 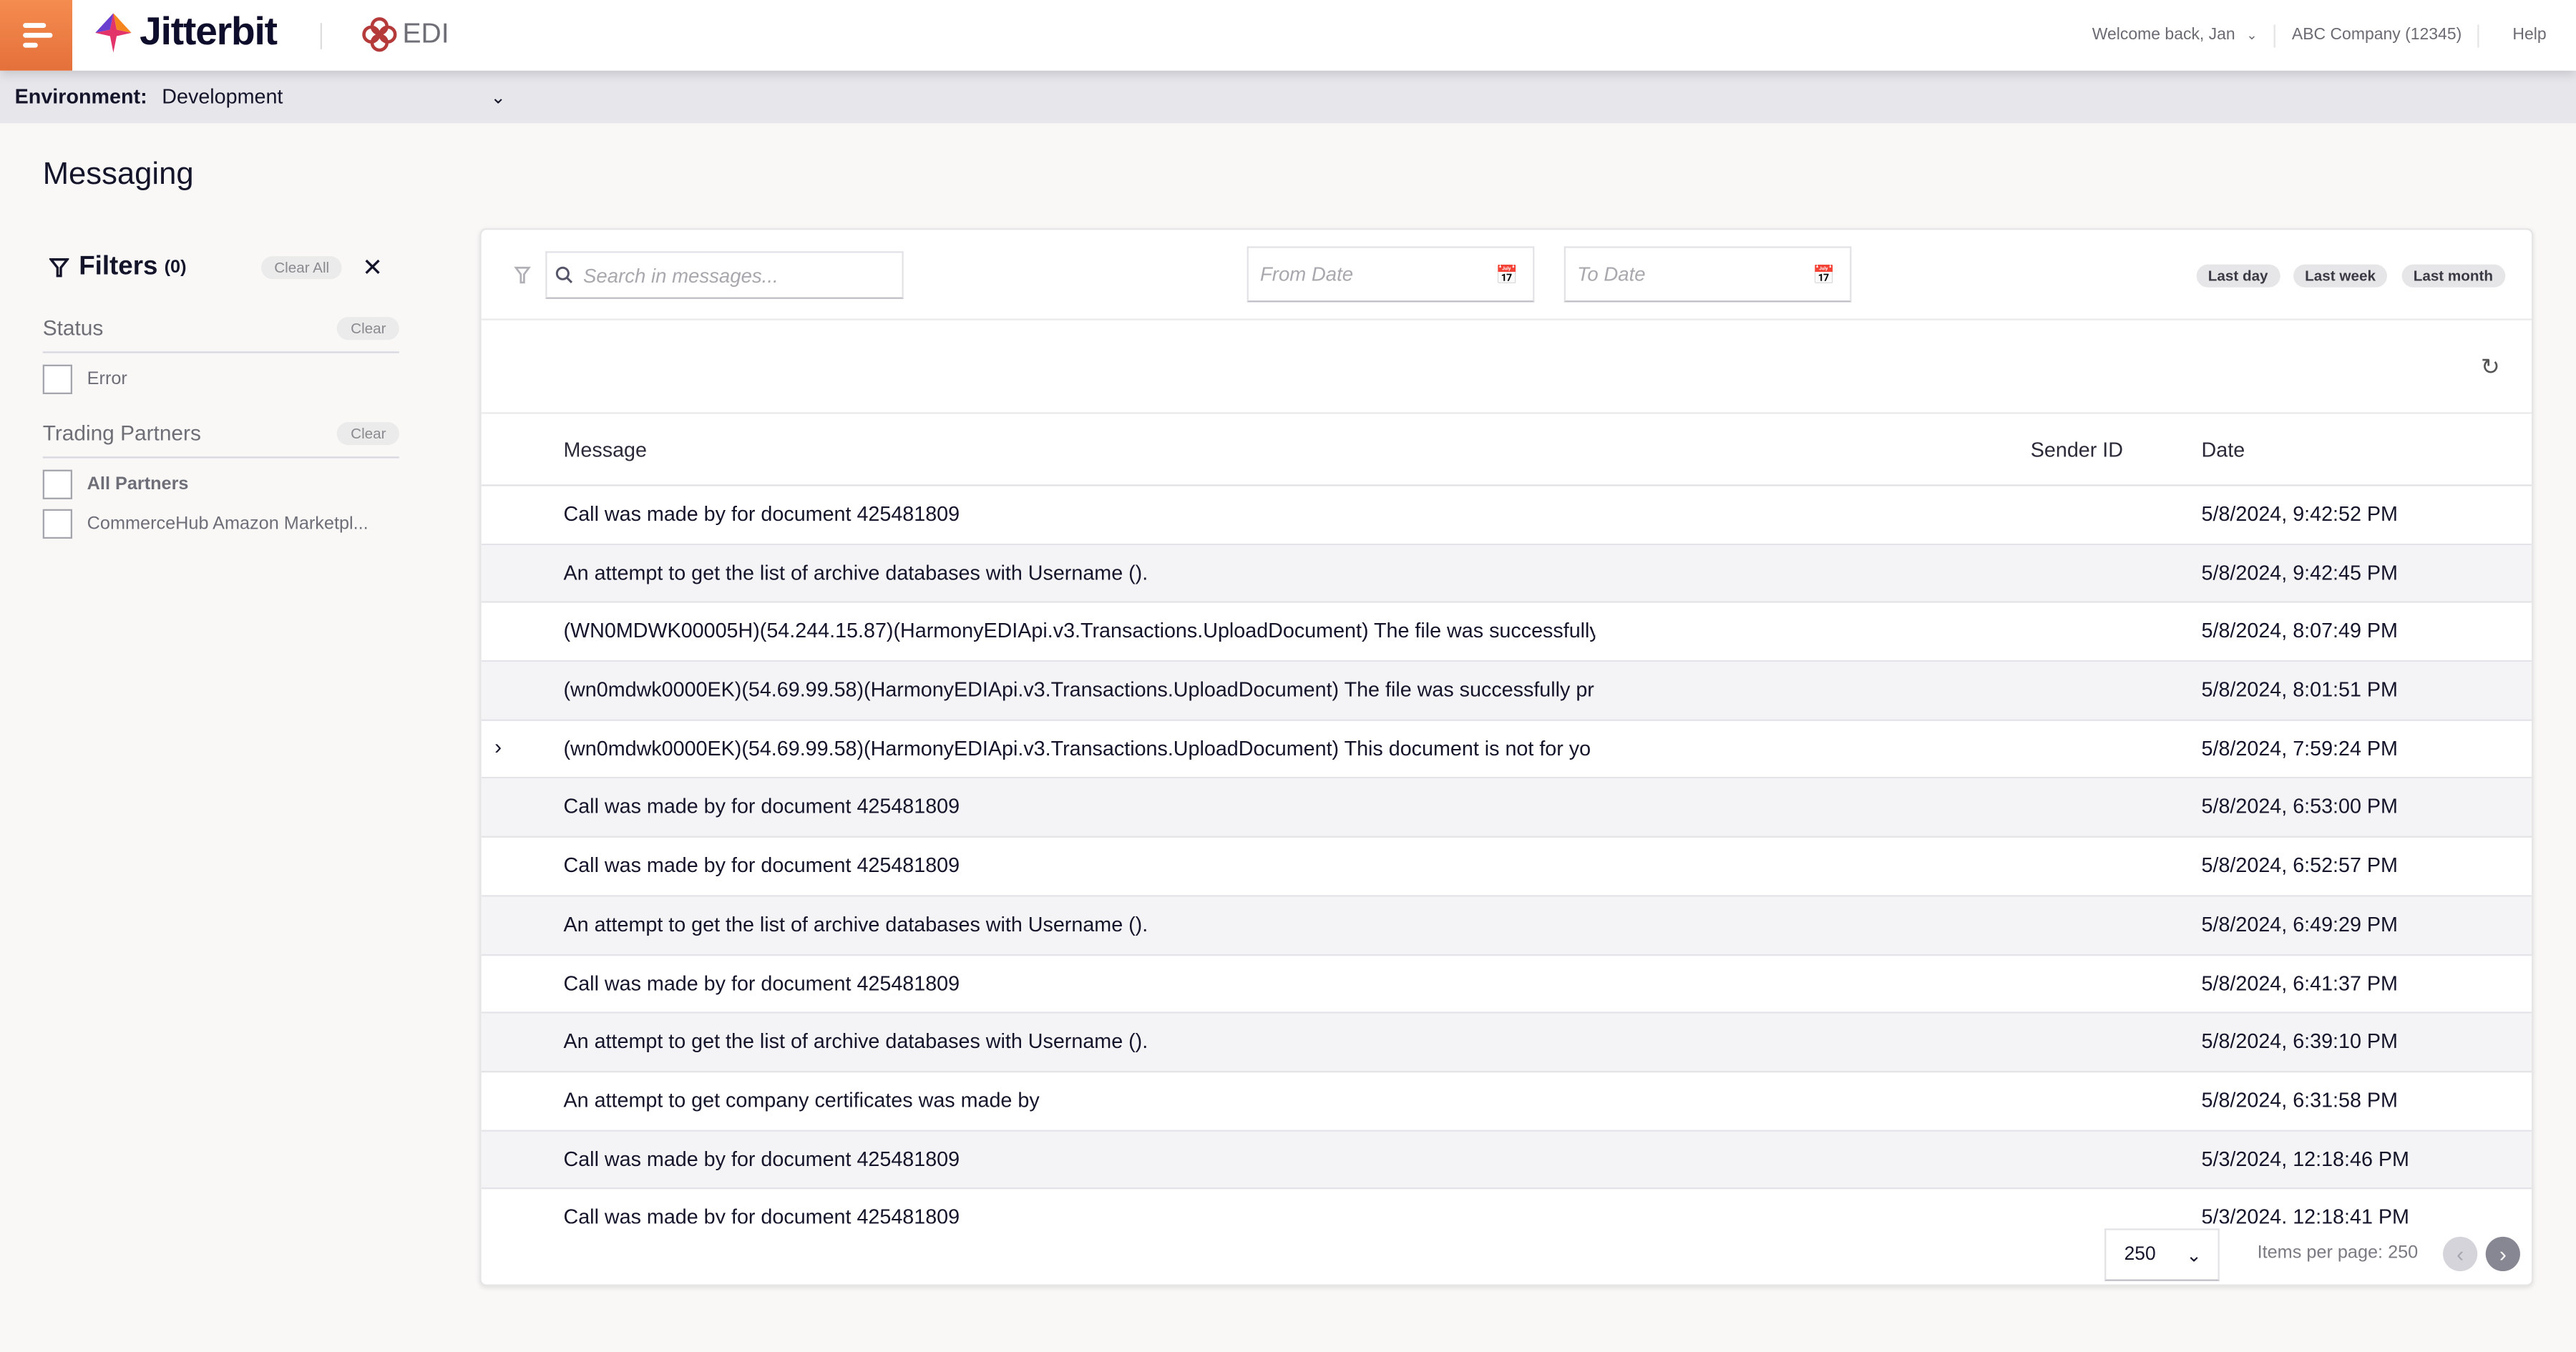 I want to click on date-cell: 5/8/2024, 8:01:51 PM, so click(x=2299, y=690).